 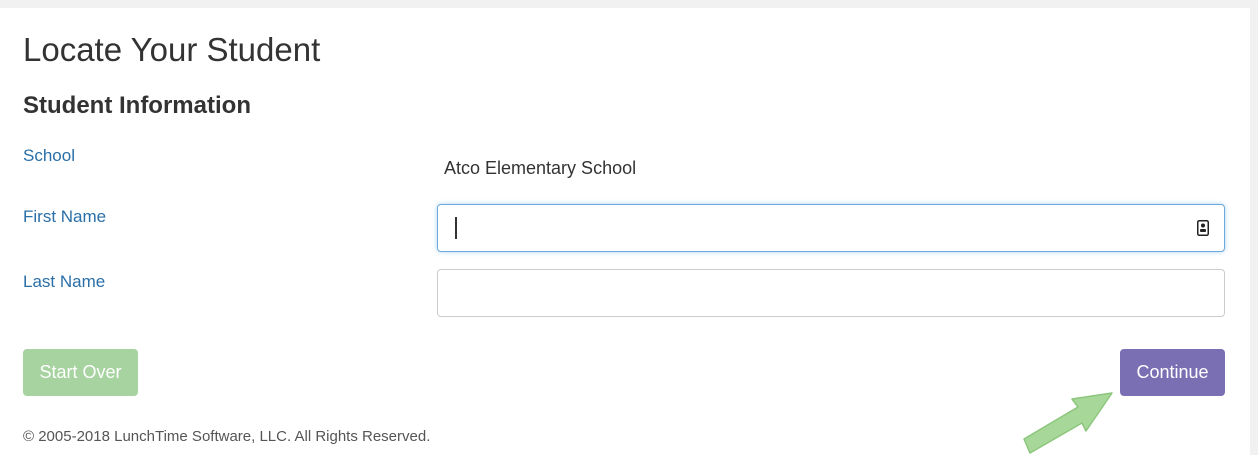 What do you see at coordinates (1068, 423) in the screenshot?
I see `pointer-arrow-icon` at bounding box center [1068, 423].